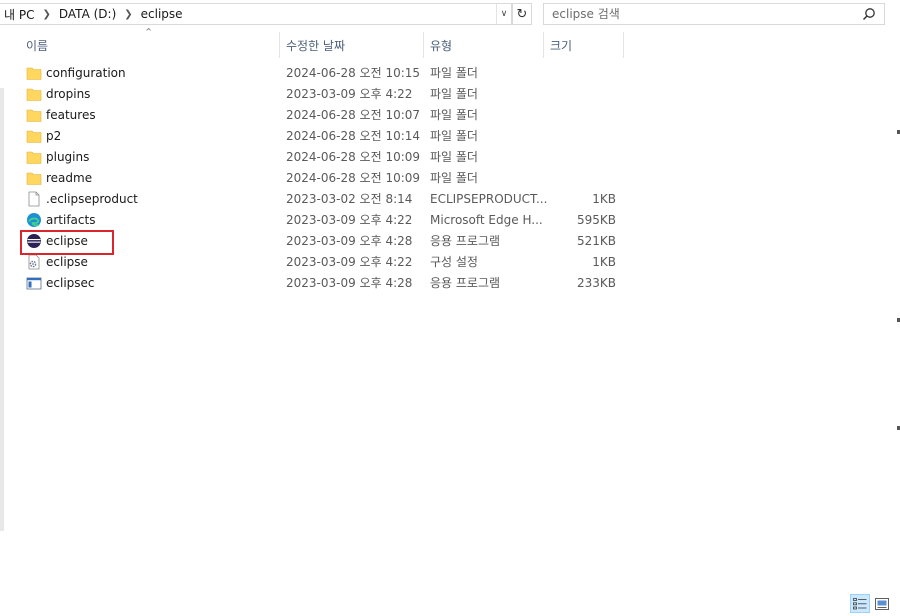  Describe the element at coordinates (454, 262) in the screenshot. I see `file-type: 구성 설정` at that location.